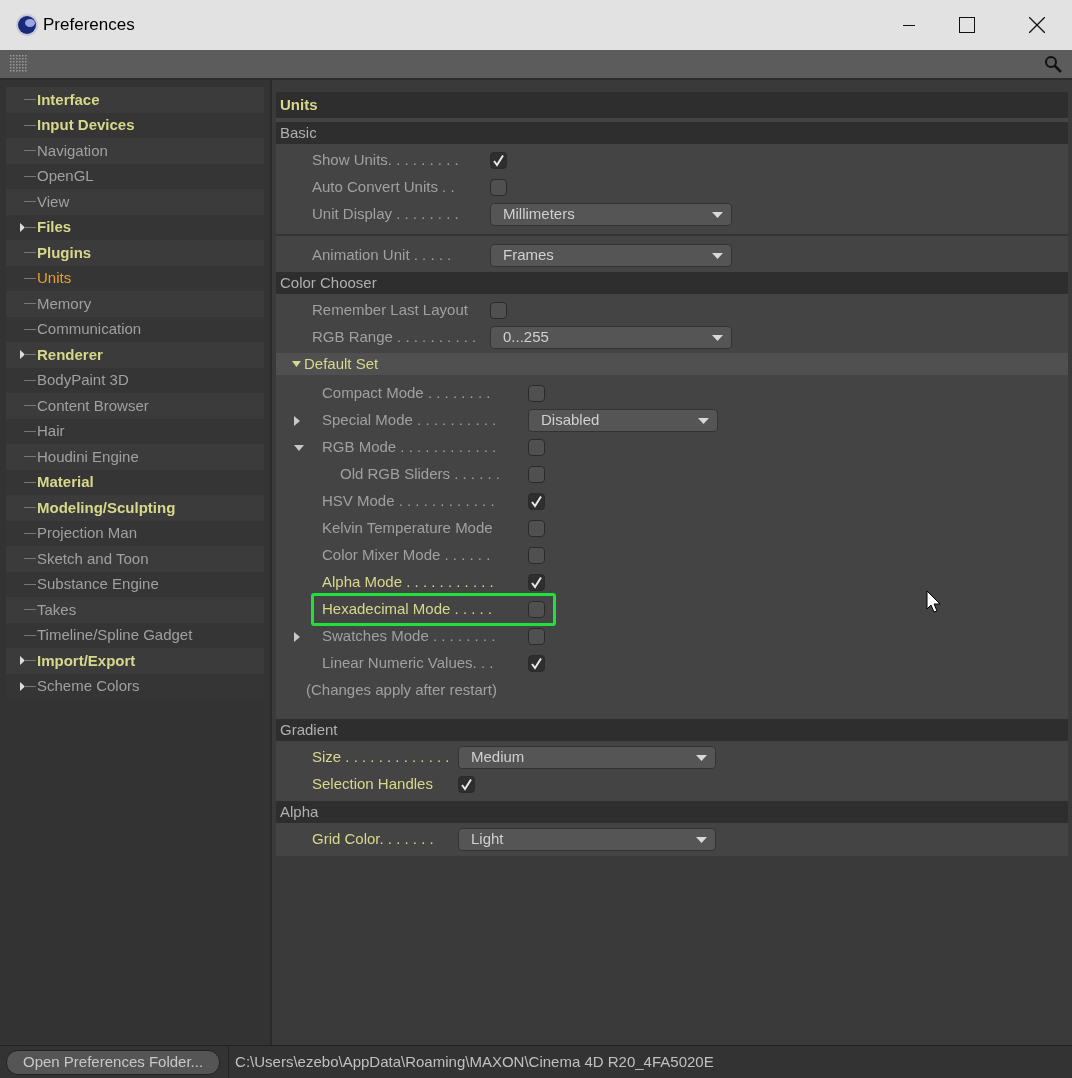 This screenshot has width=1072, height=1078. I want to click on setting-label: Old RGB Sliders . . . . . ., so click(420, 474).